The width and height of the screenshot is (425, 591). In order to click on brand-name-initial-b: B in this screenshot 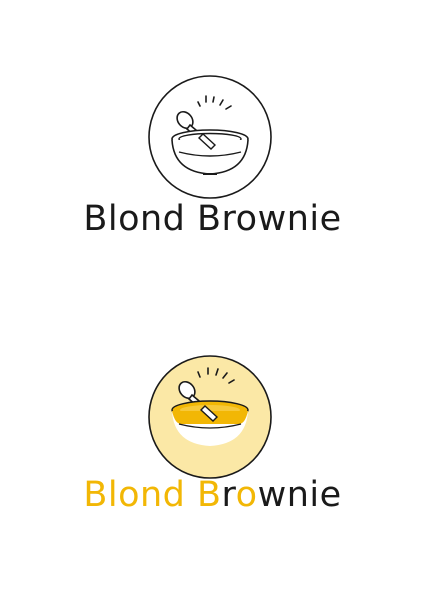, I will do `click(209, 495)`.